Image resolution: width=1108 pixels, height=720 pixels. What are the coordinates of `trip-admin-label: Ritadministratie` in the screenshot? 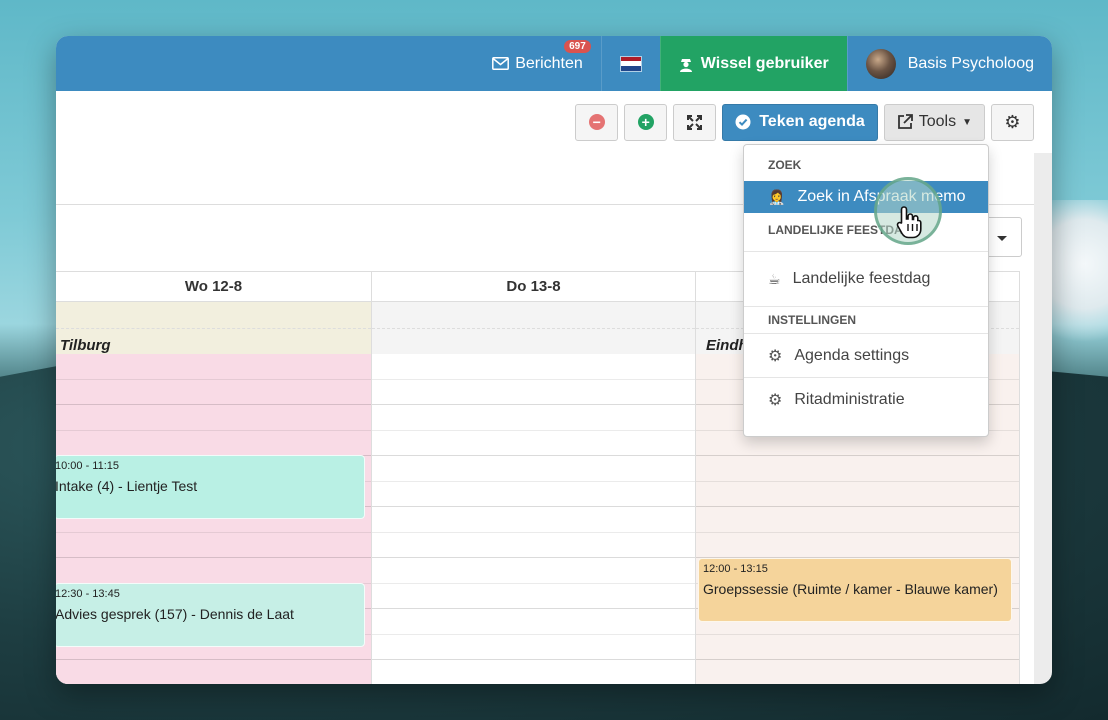 It's located at (849, 399).